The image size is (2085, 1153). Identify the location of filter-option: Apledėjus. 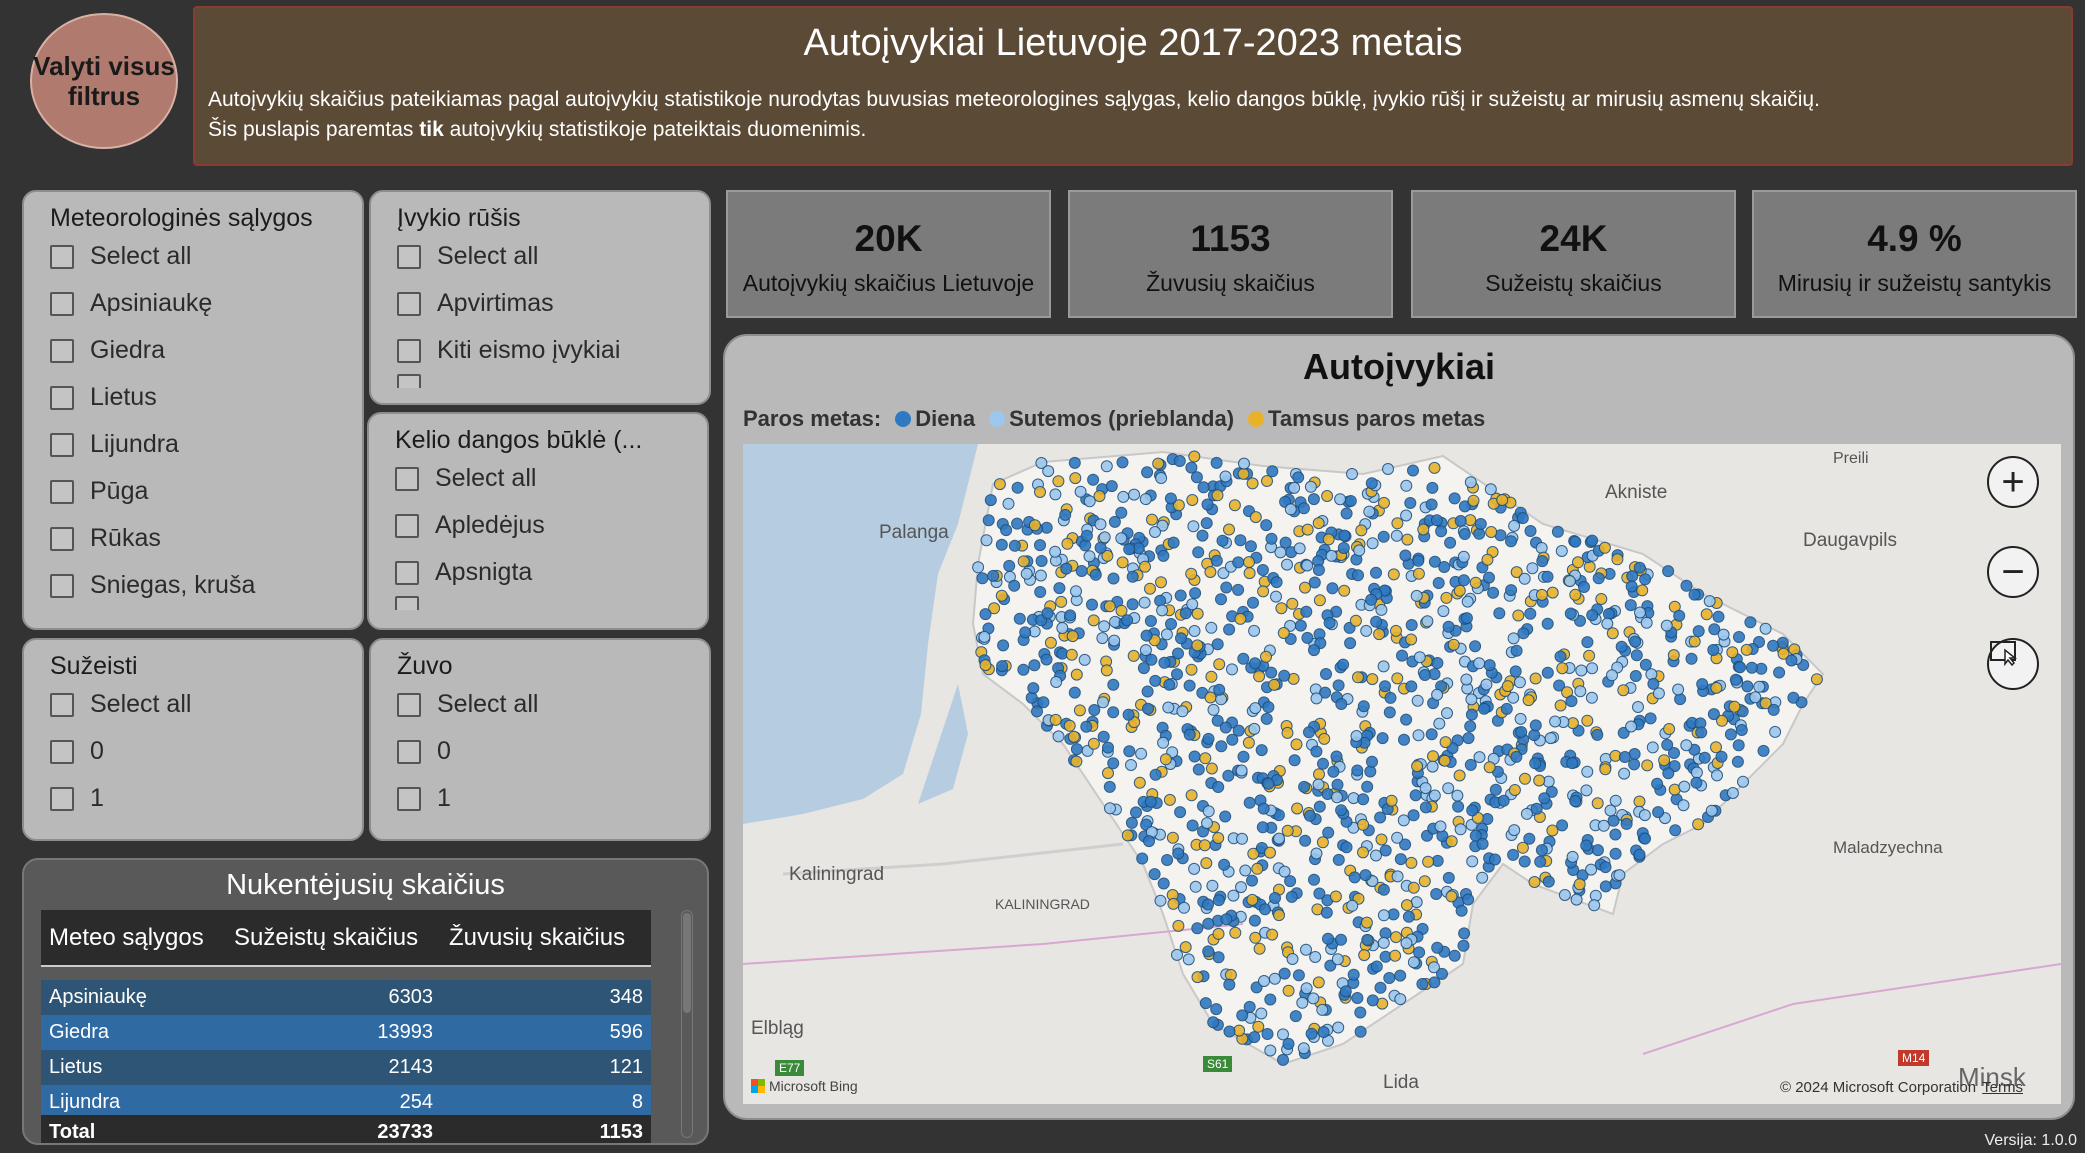
(551, 525).